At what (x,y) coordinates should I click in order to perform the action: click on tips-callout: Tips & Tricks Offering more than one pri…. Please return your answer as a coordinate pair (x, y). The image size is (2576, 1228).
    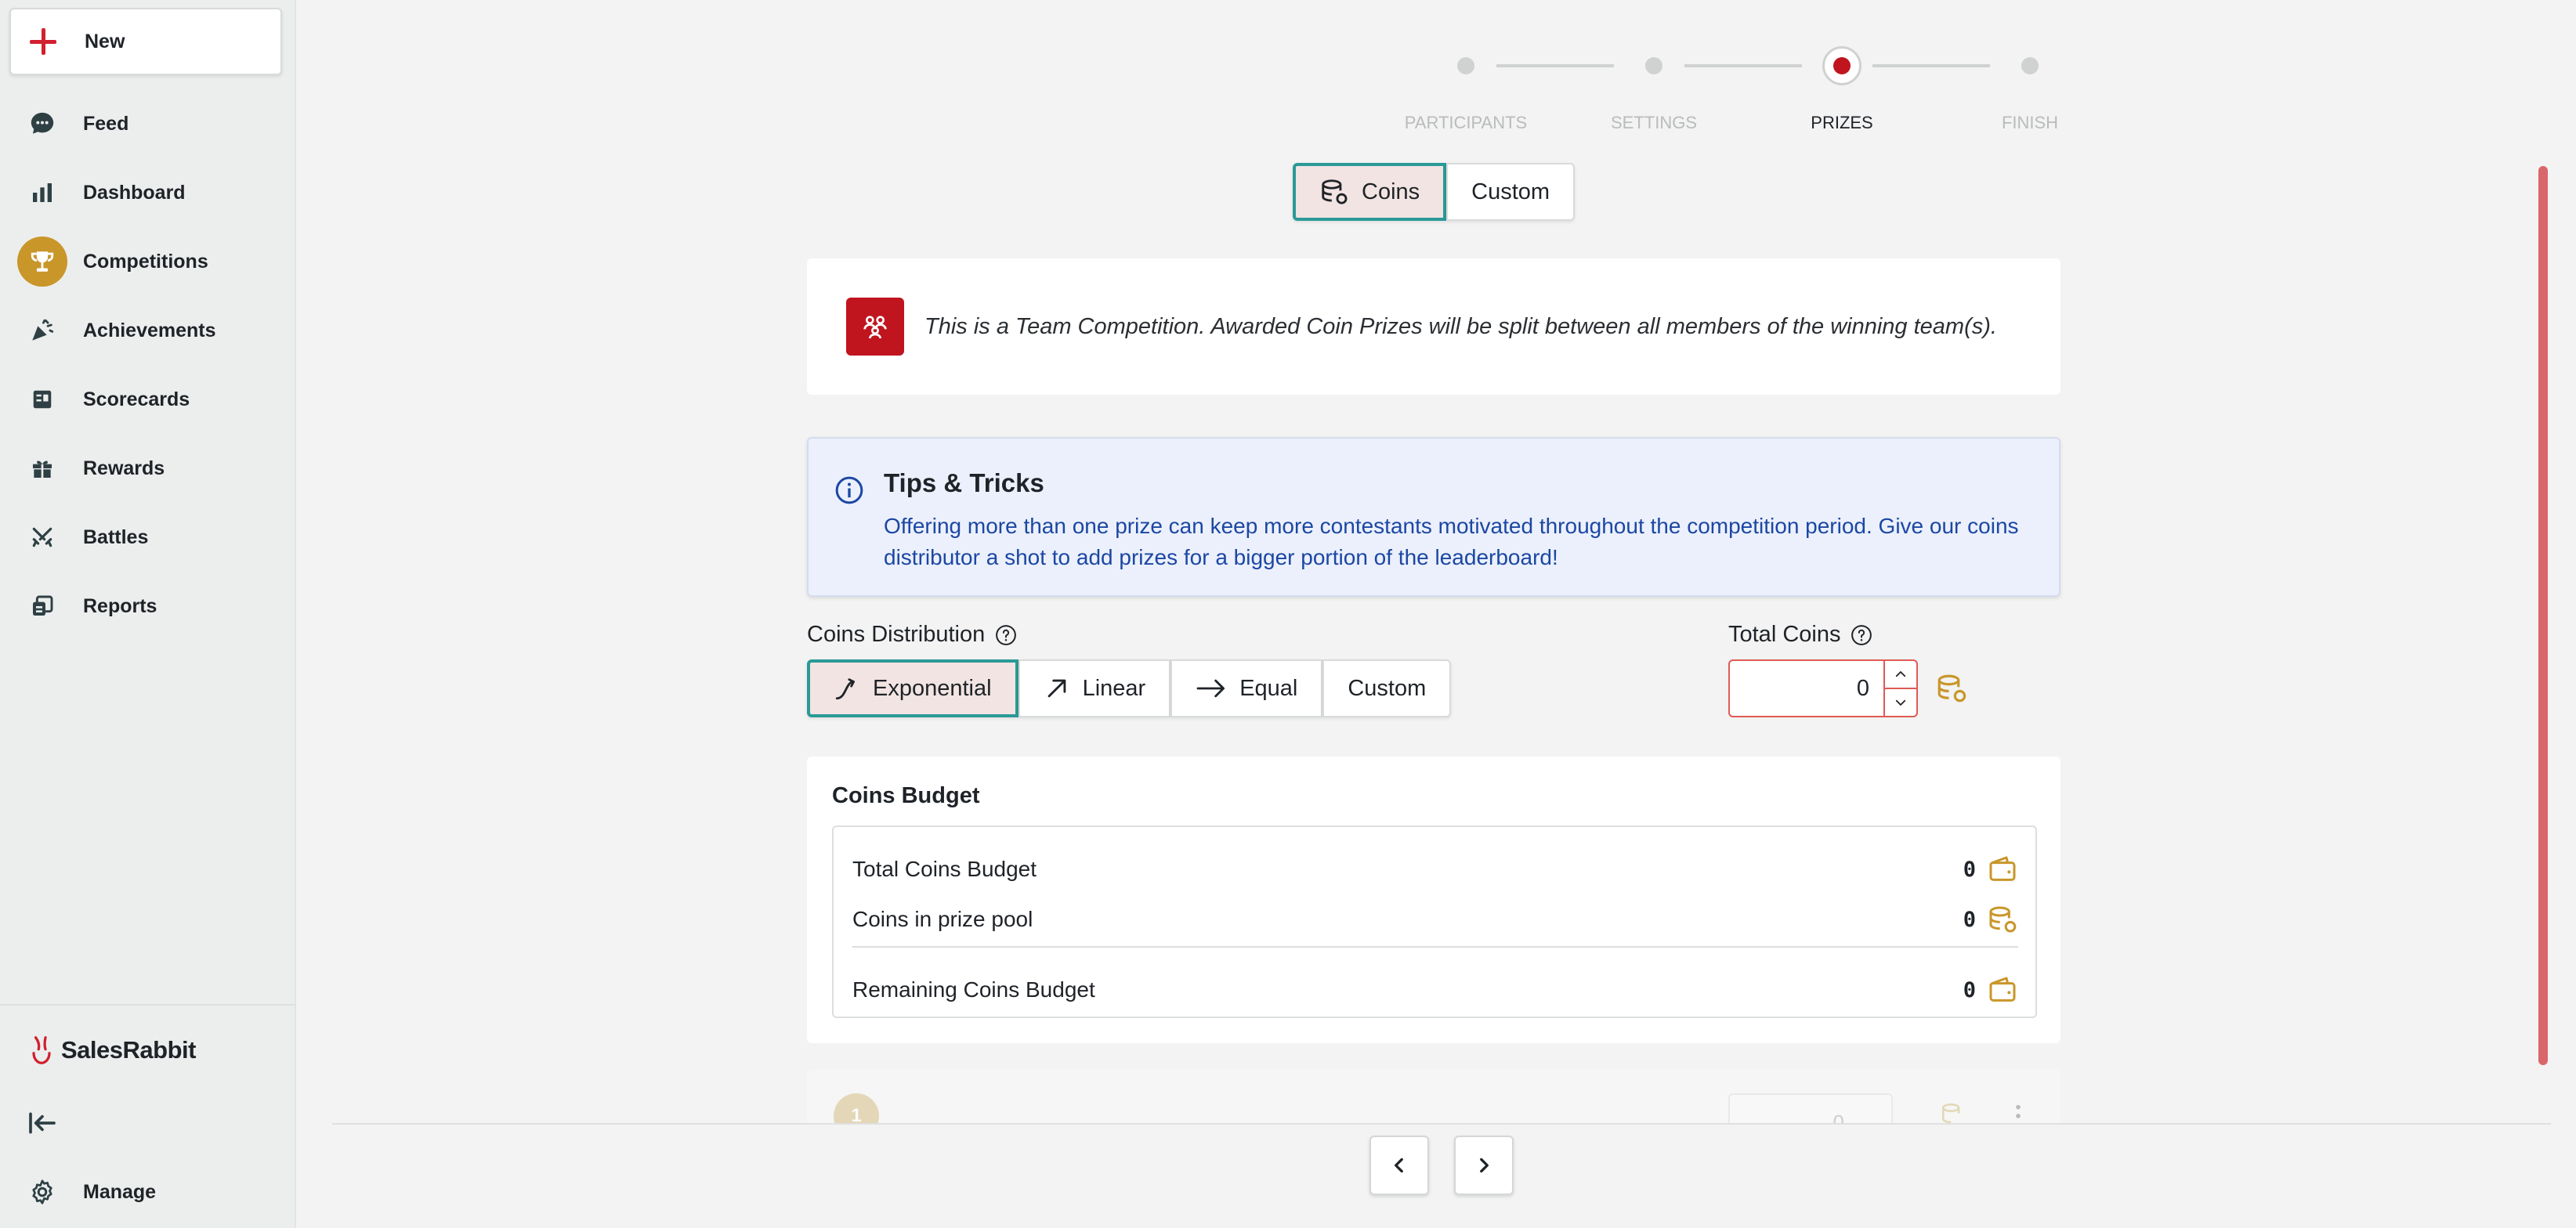
    Looking at the image, I should click on (1434, 517).